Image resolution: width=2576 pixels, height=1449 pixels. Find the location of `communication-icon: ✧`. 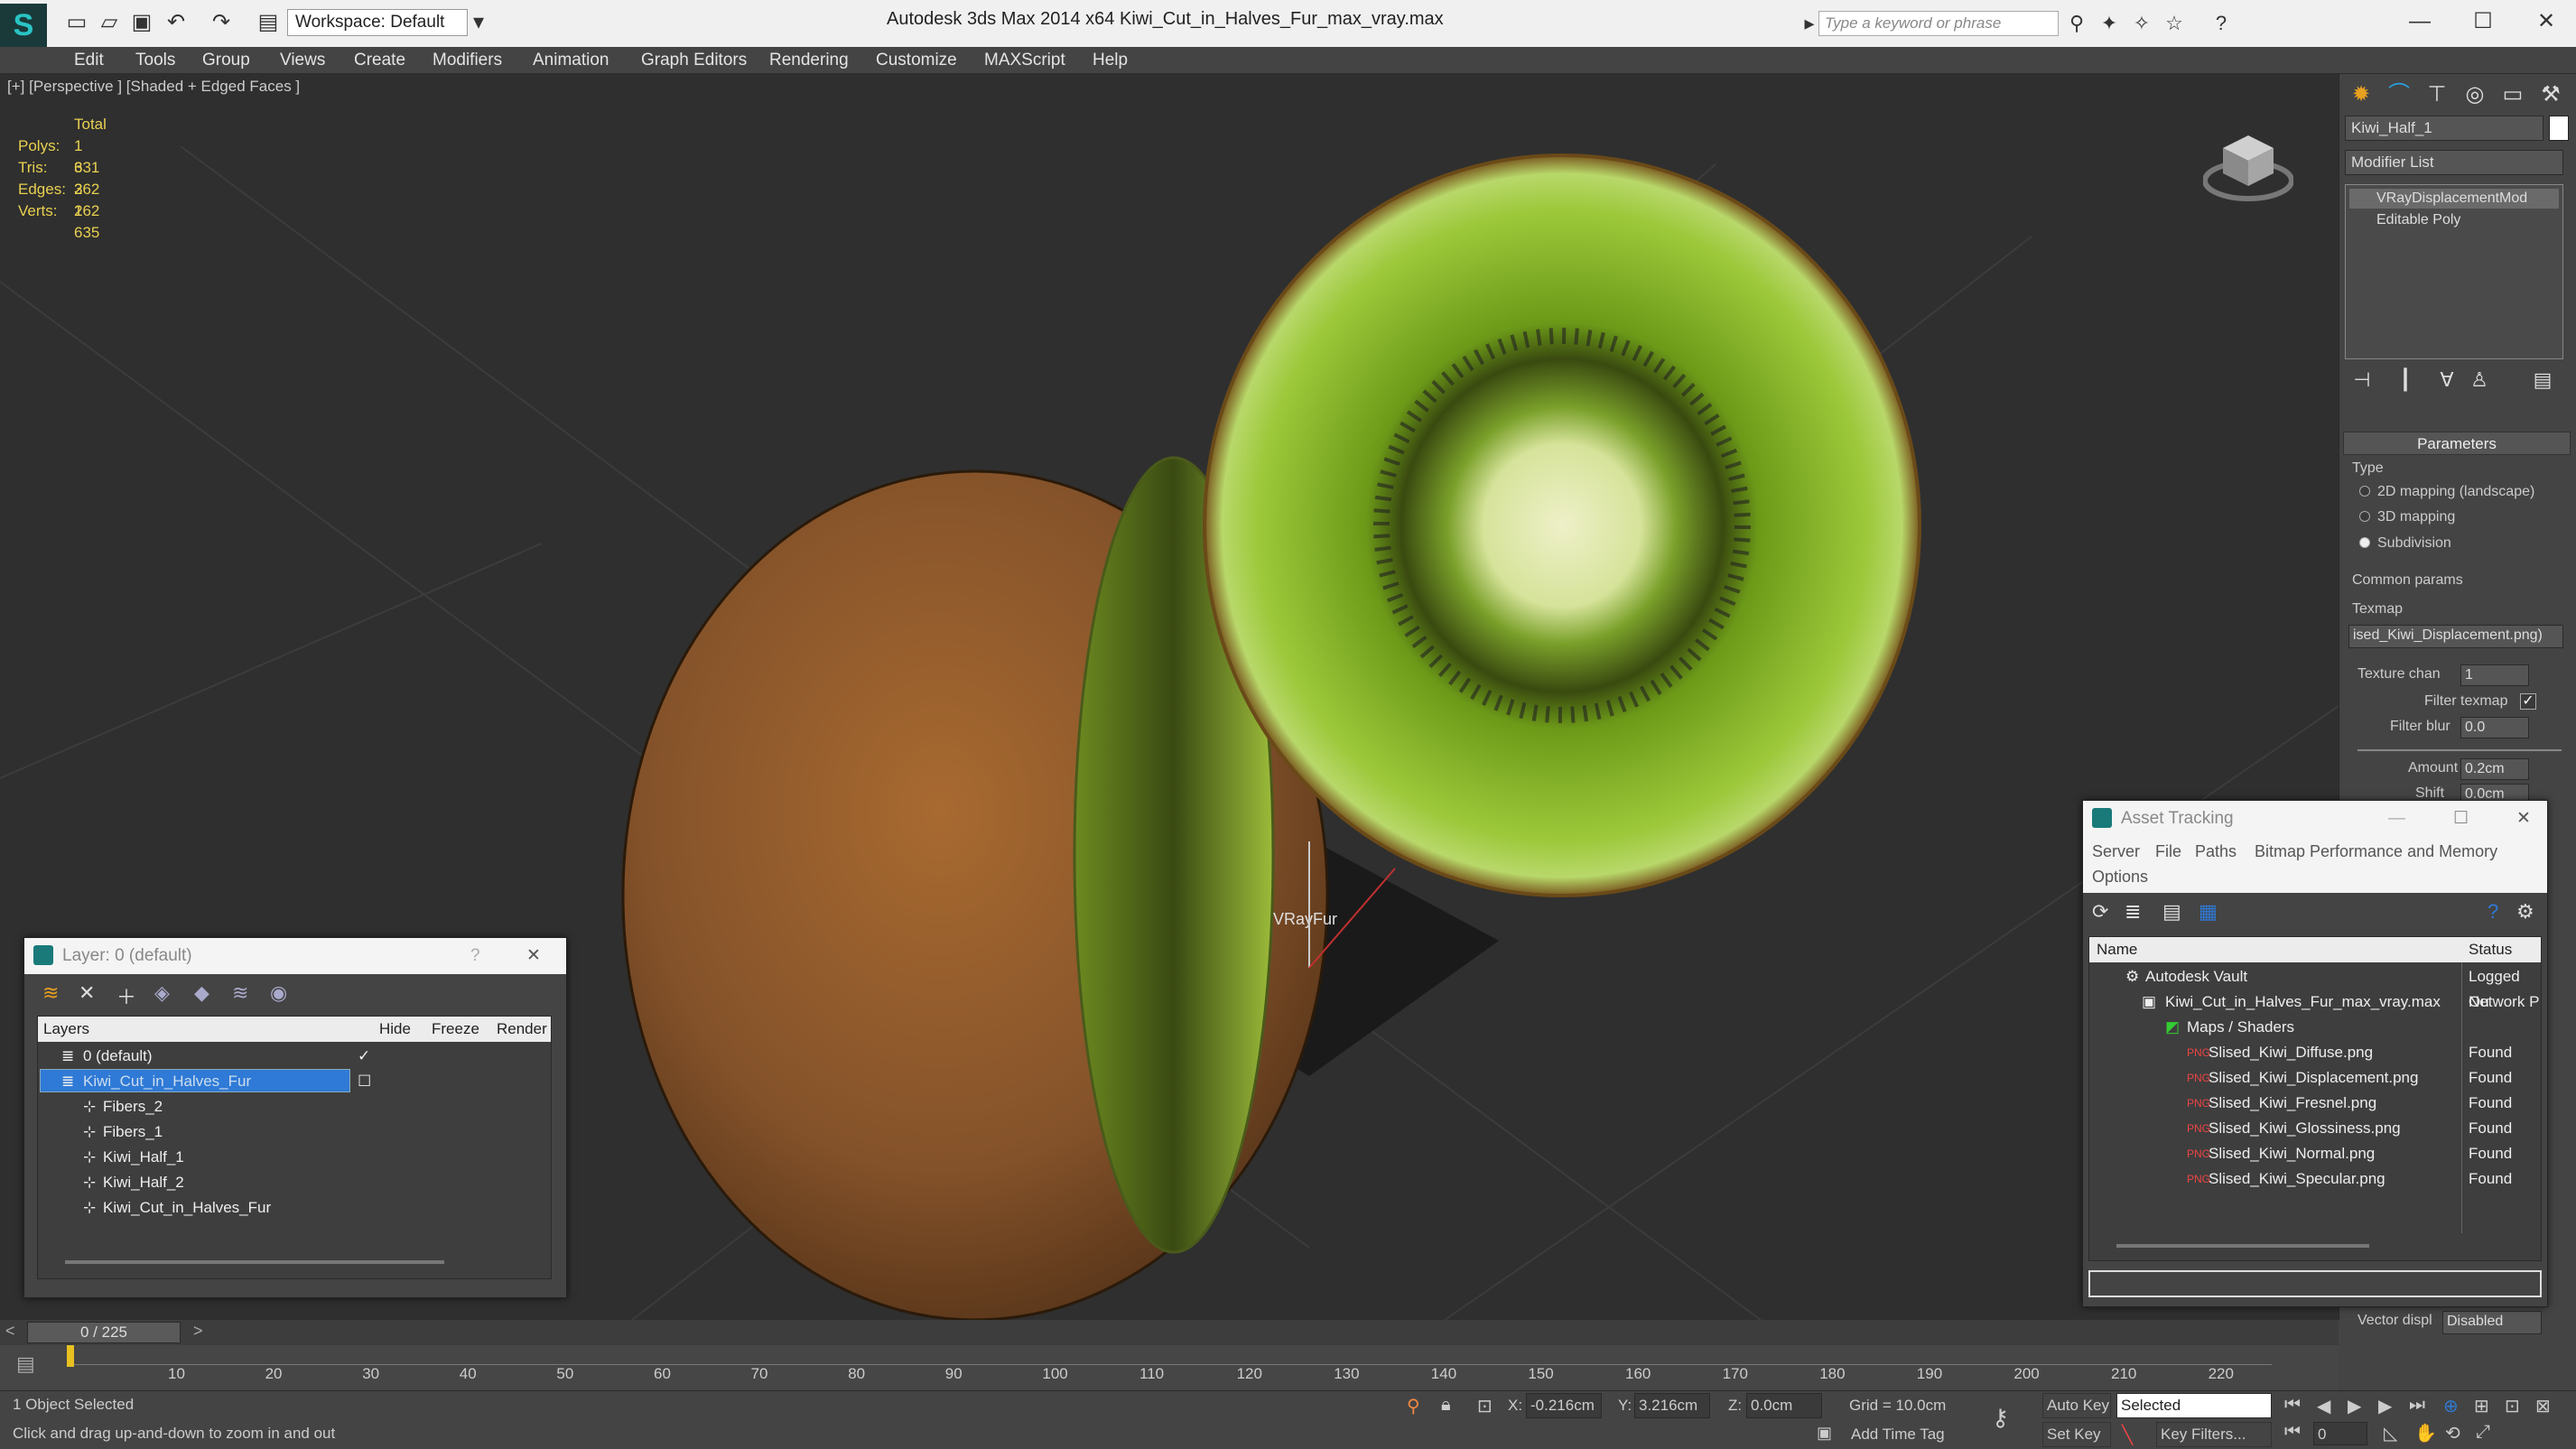

communication-icon: ✧ is located at coordinates (2141, 23).